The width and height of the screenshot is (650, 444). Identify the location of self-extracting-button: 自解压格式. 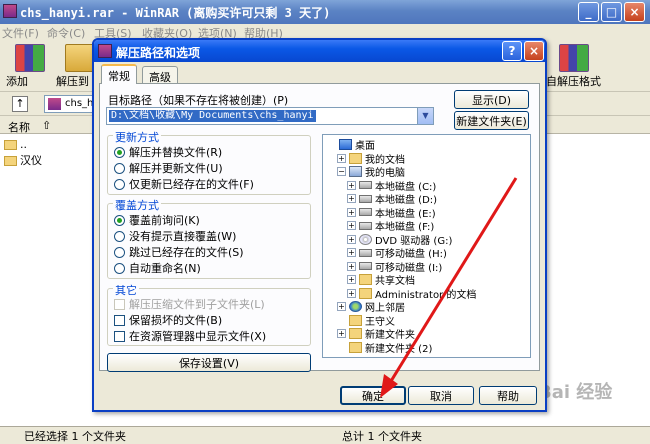
(574, 66).